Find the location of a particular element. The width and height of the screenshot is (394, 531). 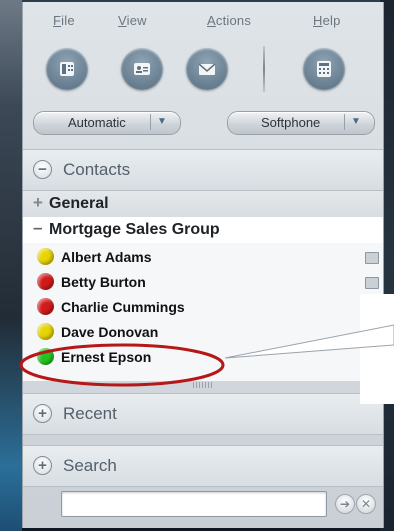

menu-help: Help is located at coordinates (327, 20).